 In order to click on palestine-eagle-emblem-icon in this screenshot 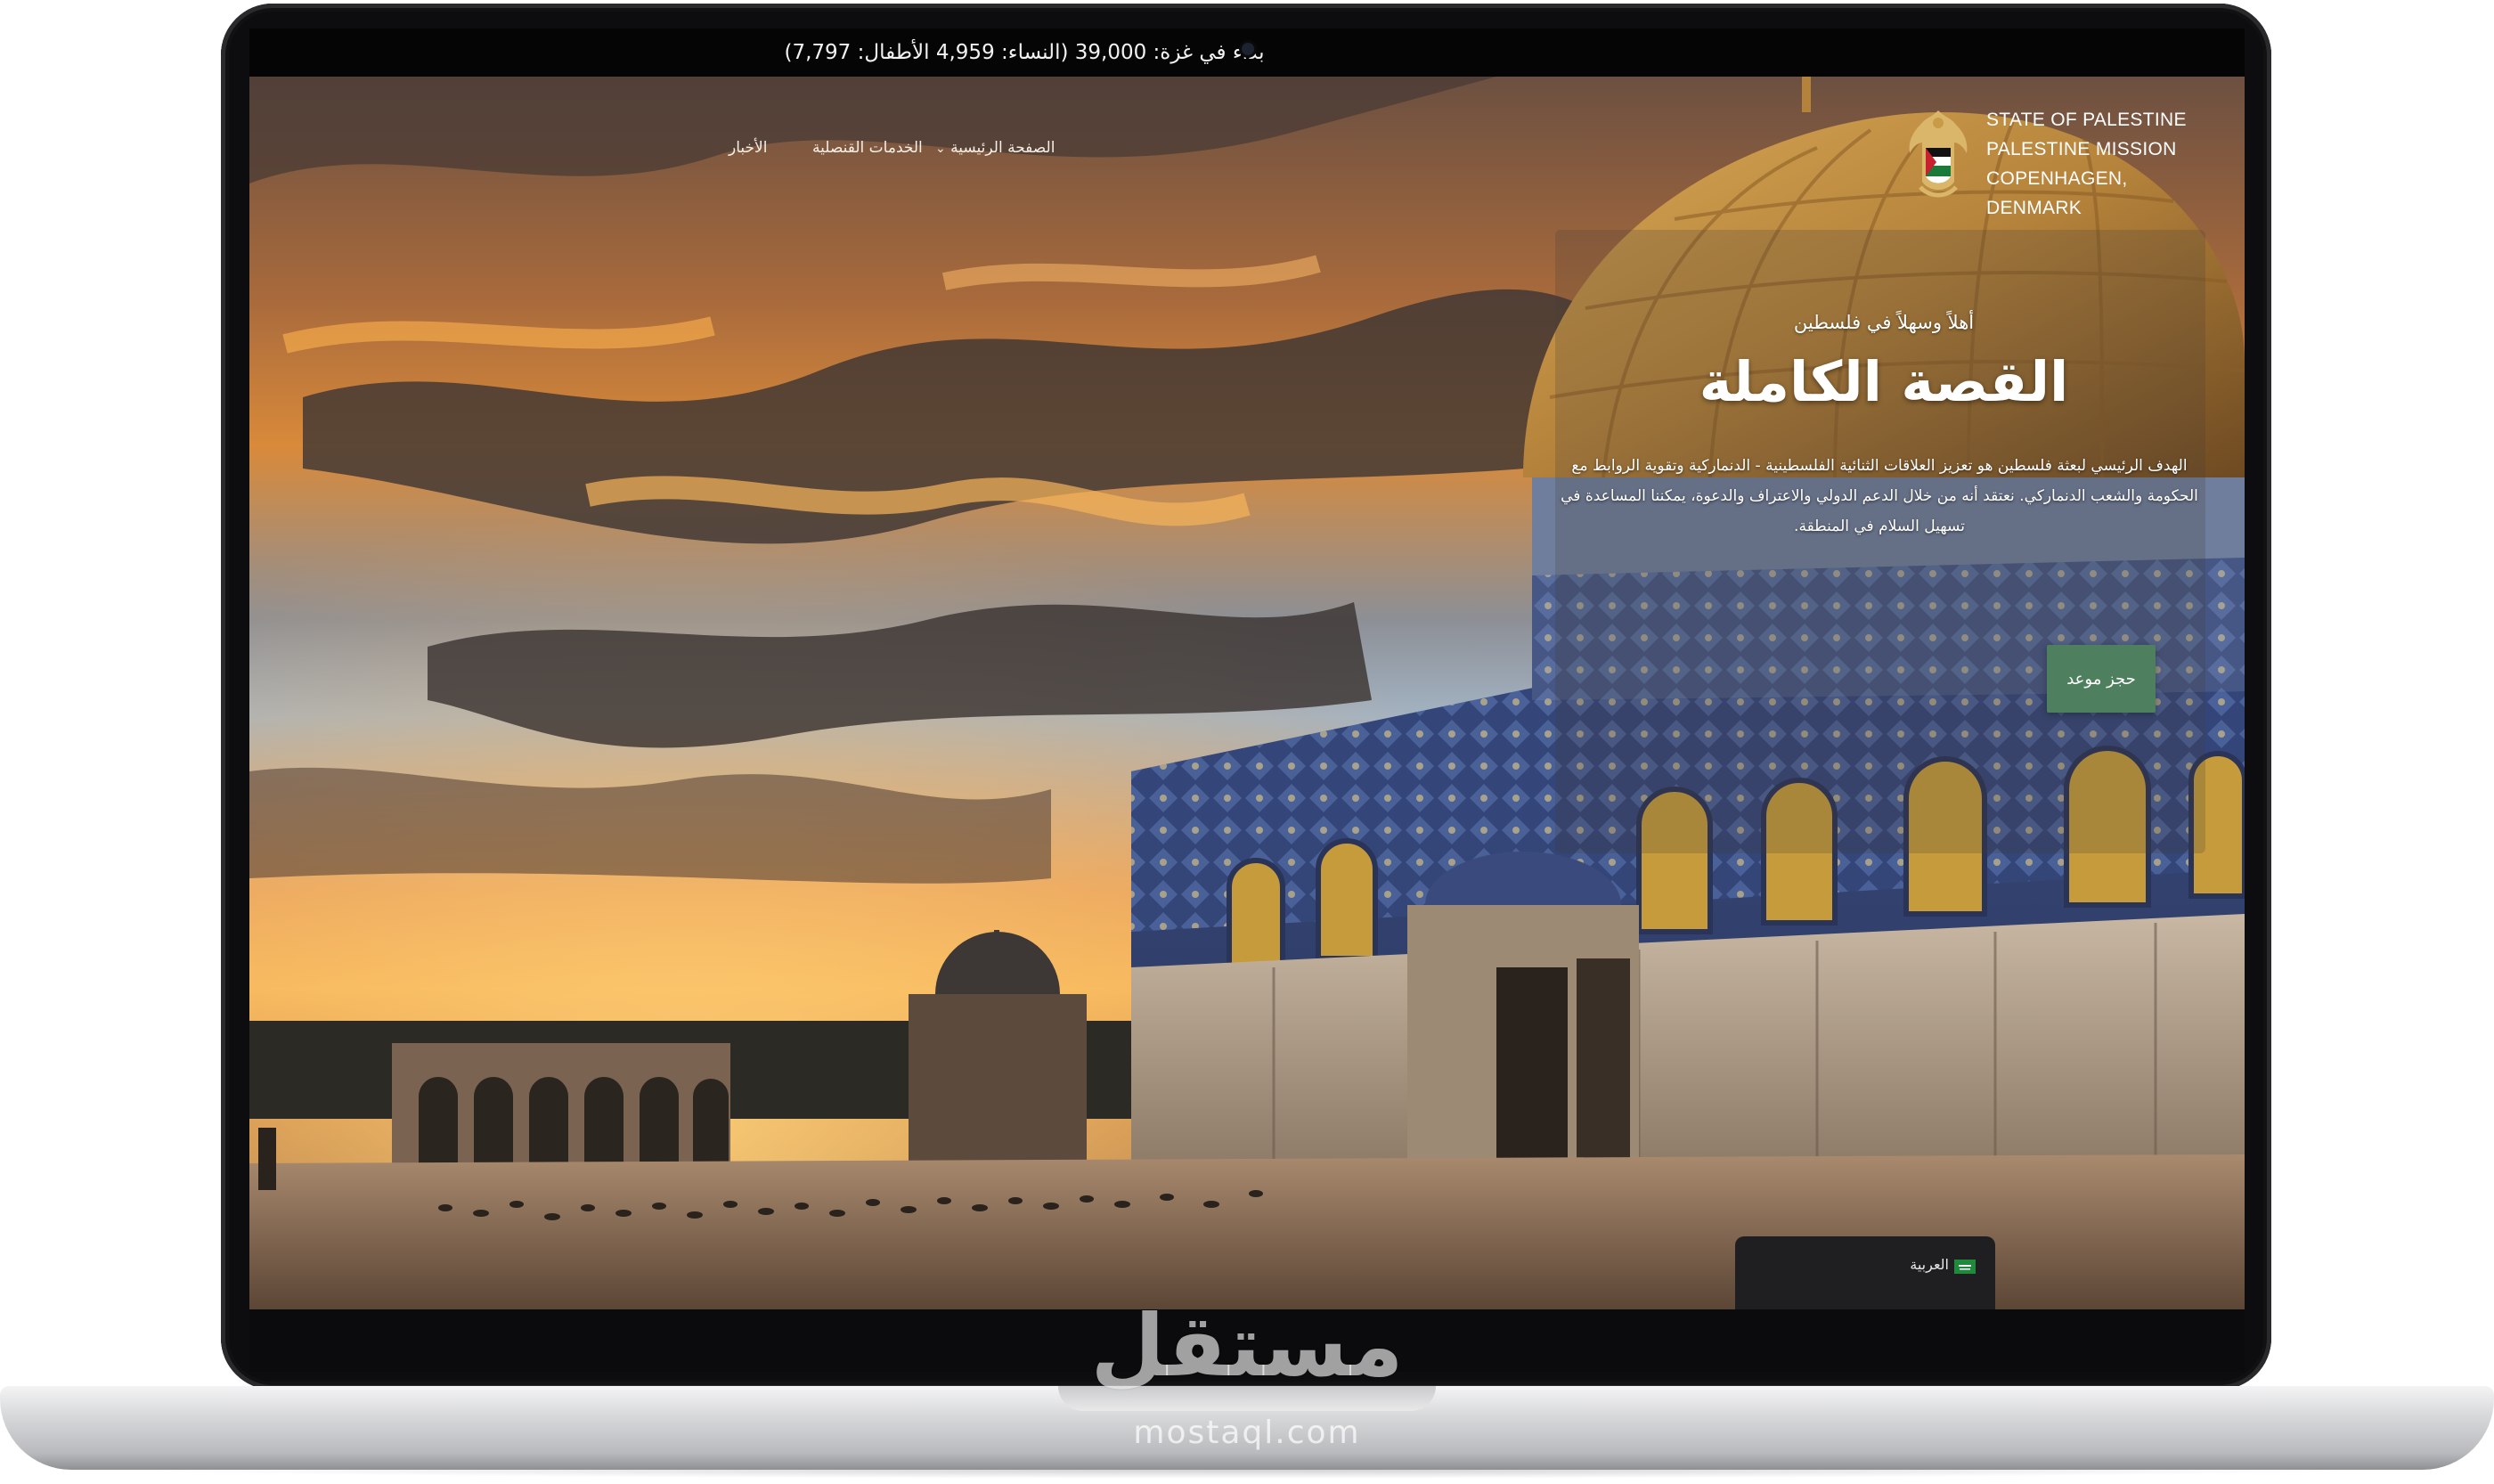, I will do `click(1938, 154)`.